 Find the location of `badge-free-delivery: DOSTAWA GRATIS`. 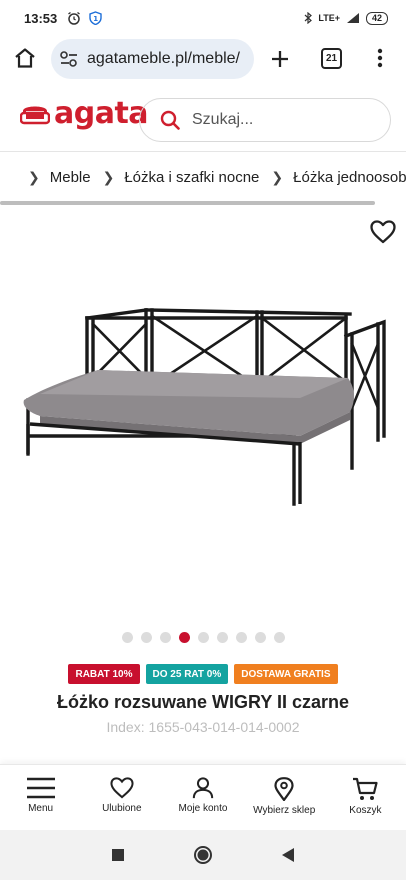

badge-free-delivery: DOSTAWA GRATIS is located at coordinates (286, 674).